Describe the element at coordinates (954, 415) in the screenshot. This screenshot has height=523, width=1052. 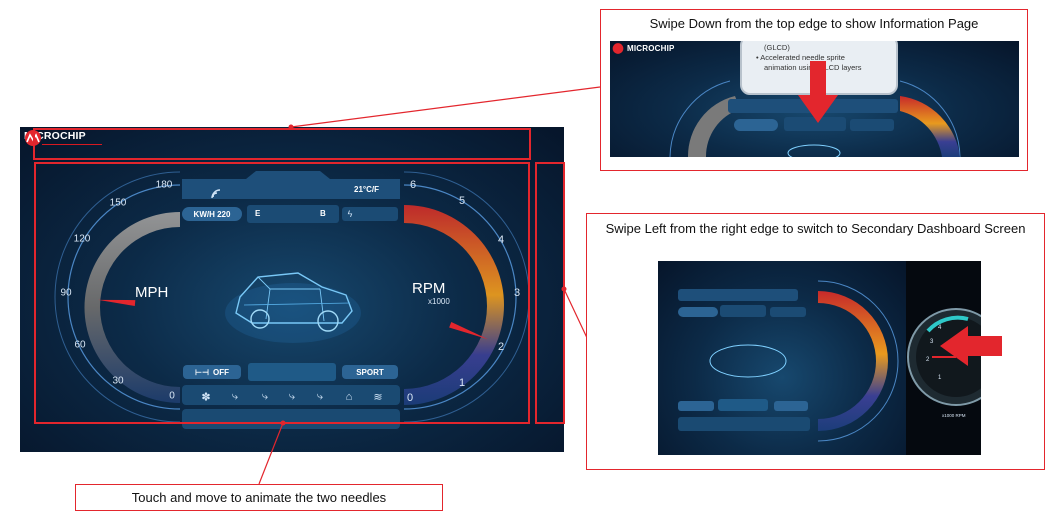
I see `secondary-gauge-label: x1000 RPM` at that location.